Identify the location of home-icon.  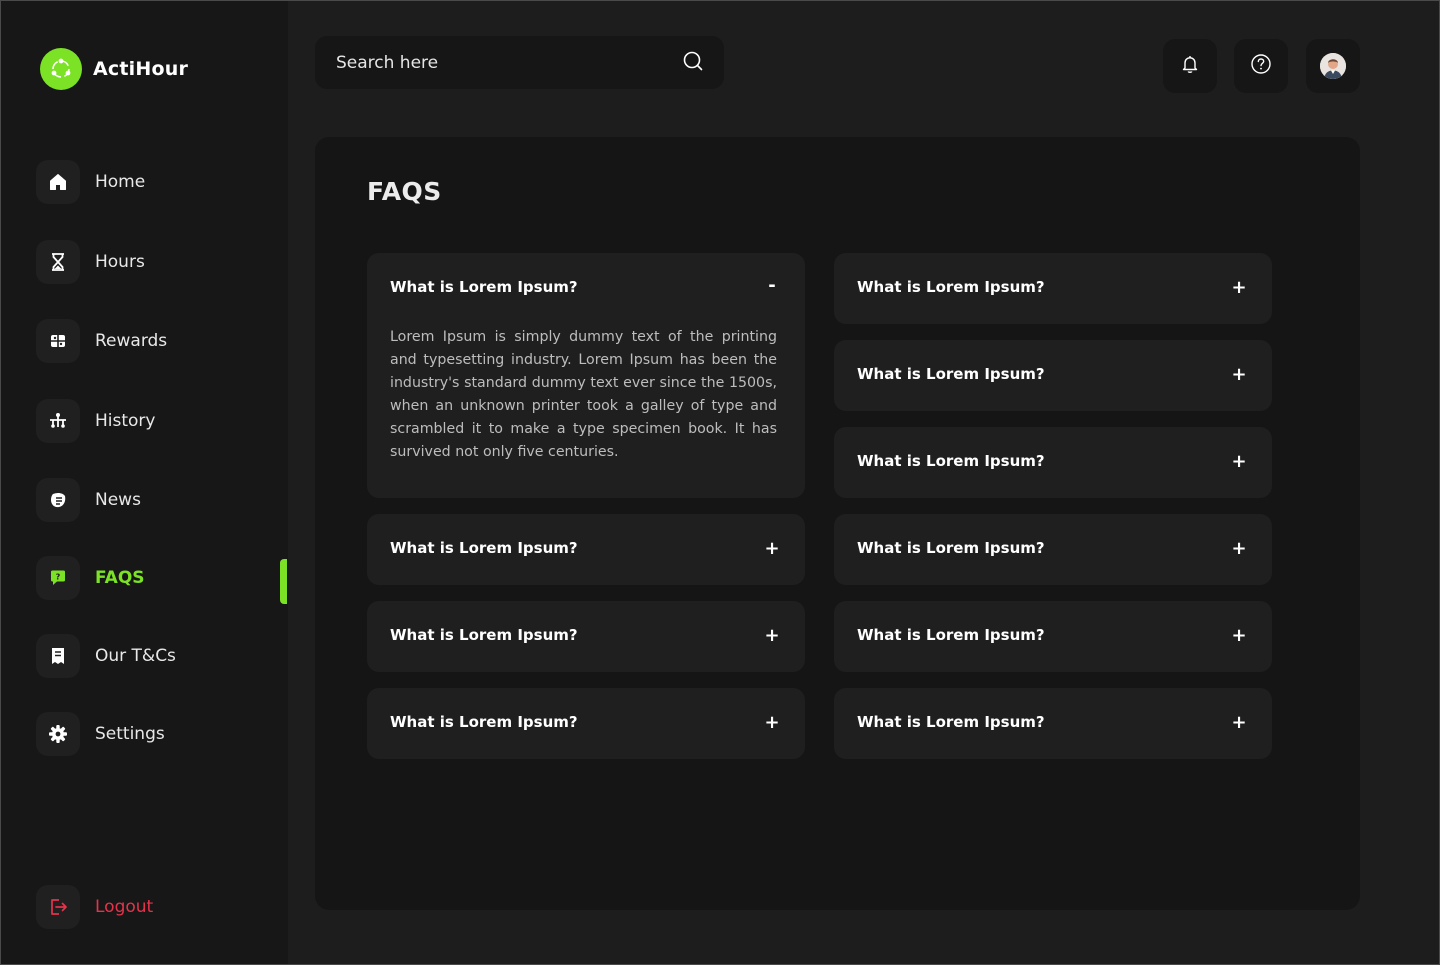
(58, 182).